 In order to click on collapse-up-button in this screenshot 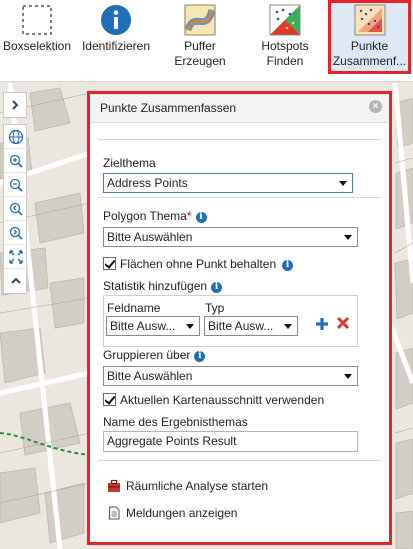, I will do `click(16, 281)`.